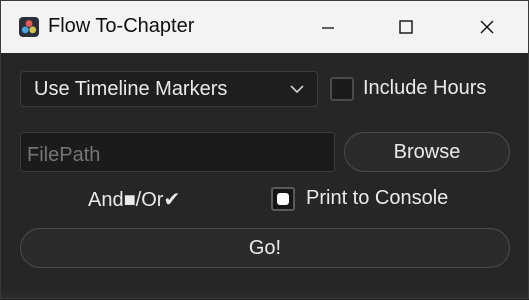  Describe the element at coordinates (427, 152) in the screenshot. I see `browse-button: Browse` at that location.